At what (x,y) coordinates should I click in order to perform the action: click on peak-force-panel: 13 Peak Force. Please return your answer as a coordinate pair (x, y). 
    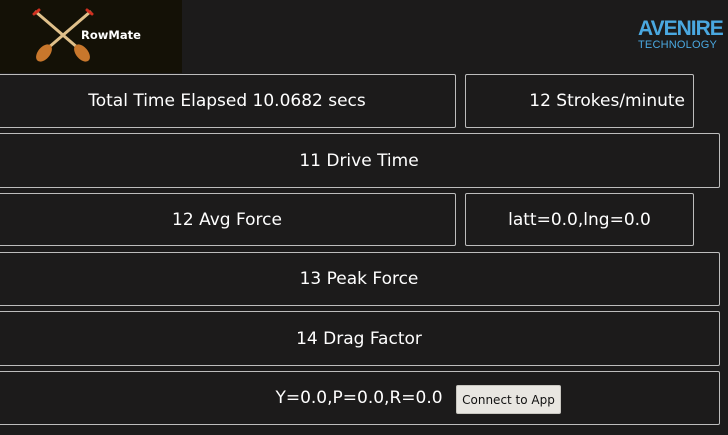
    Looking at the image, I should click on (360, 279).